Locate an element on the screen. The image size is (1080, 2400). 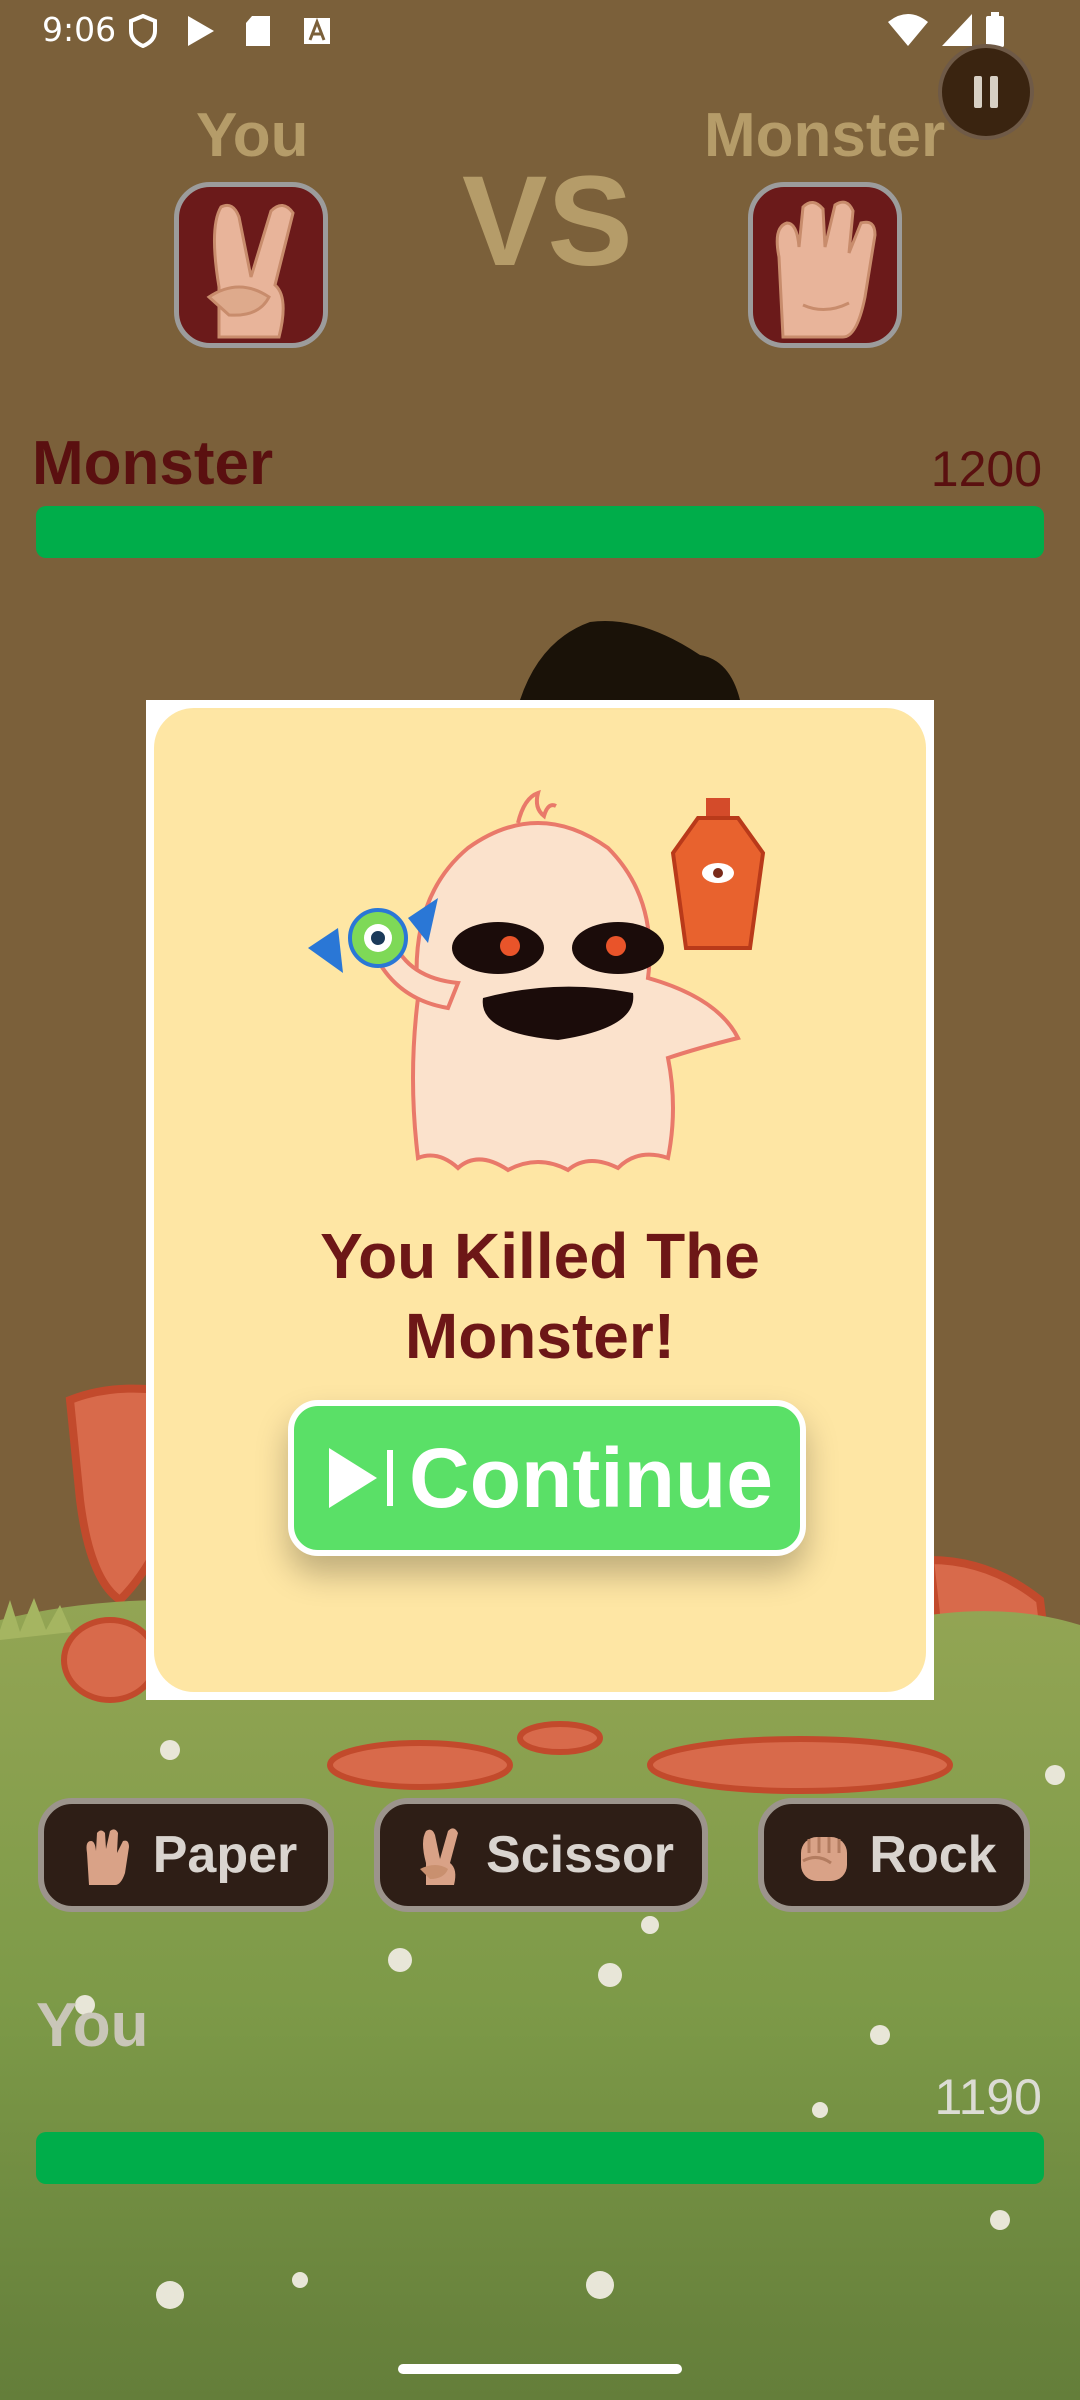
continue-label: Continue is located at coordinates (591, 1477).